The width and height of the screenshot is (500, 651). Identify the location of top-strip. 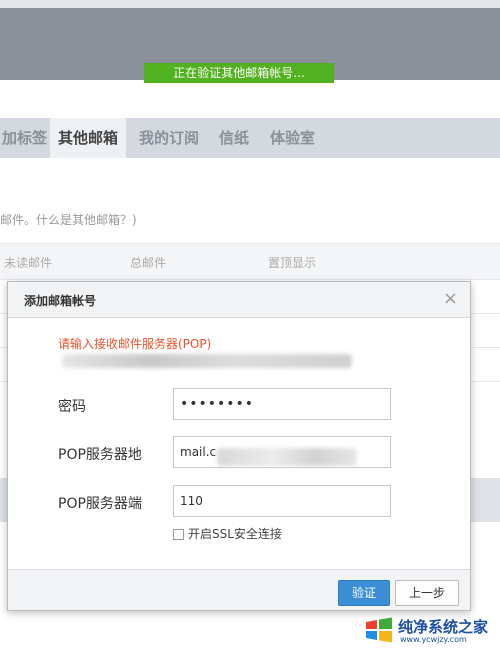
(250, 4).